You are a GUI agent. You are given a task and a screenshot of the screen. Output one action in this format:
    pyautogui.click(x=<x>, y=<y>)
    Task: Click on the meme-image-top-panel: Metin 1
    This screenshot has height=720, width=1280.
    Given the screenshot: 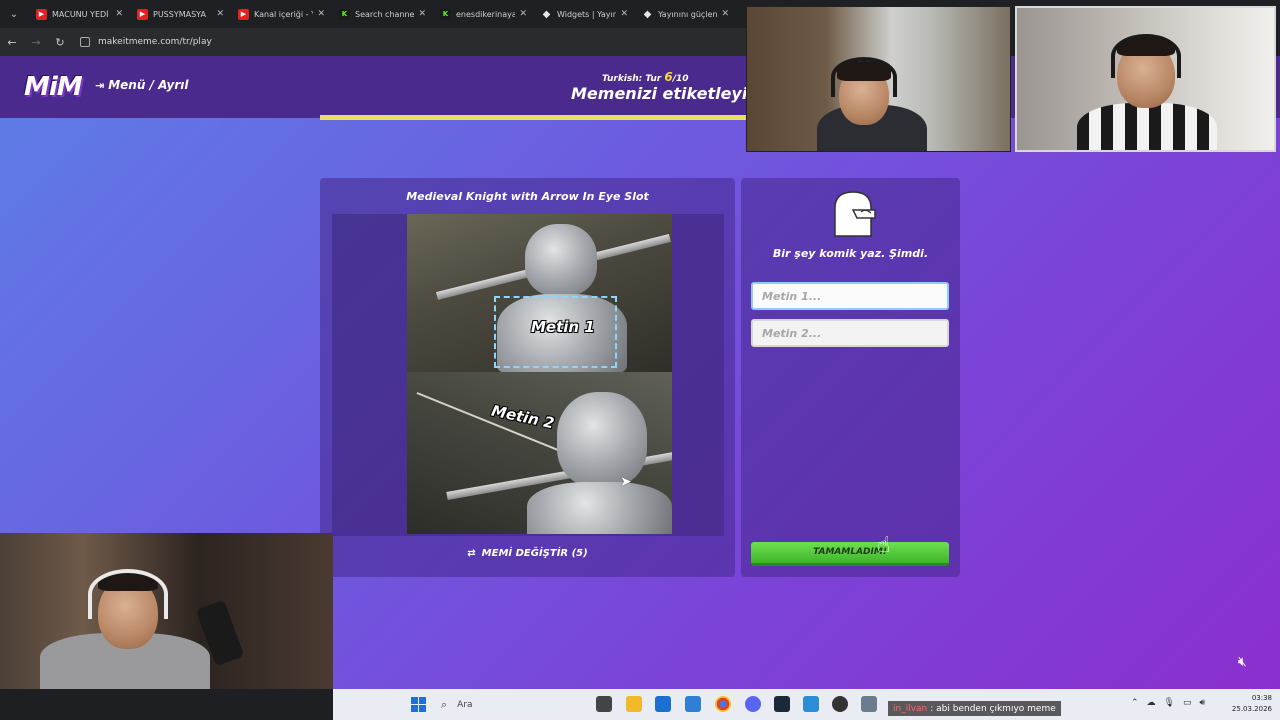 What is the action you would take?
    pyautogui.click(x=539, y=294)
    